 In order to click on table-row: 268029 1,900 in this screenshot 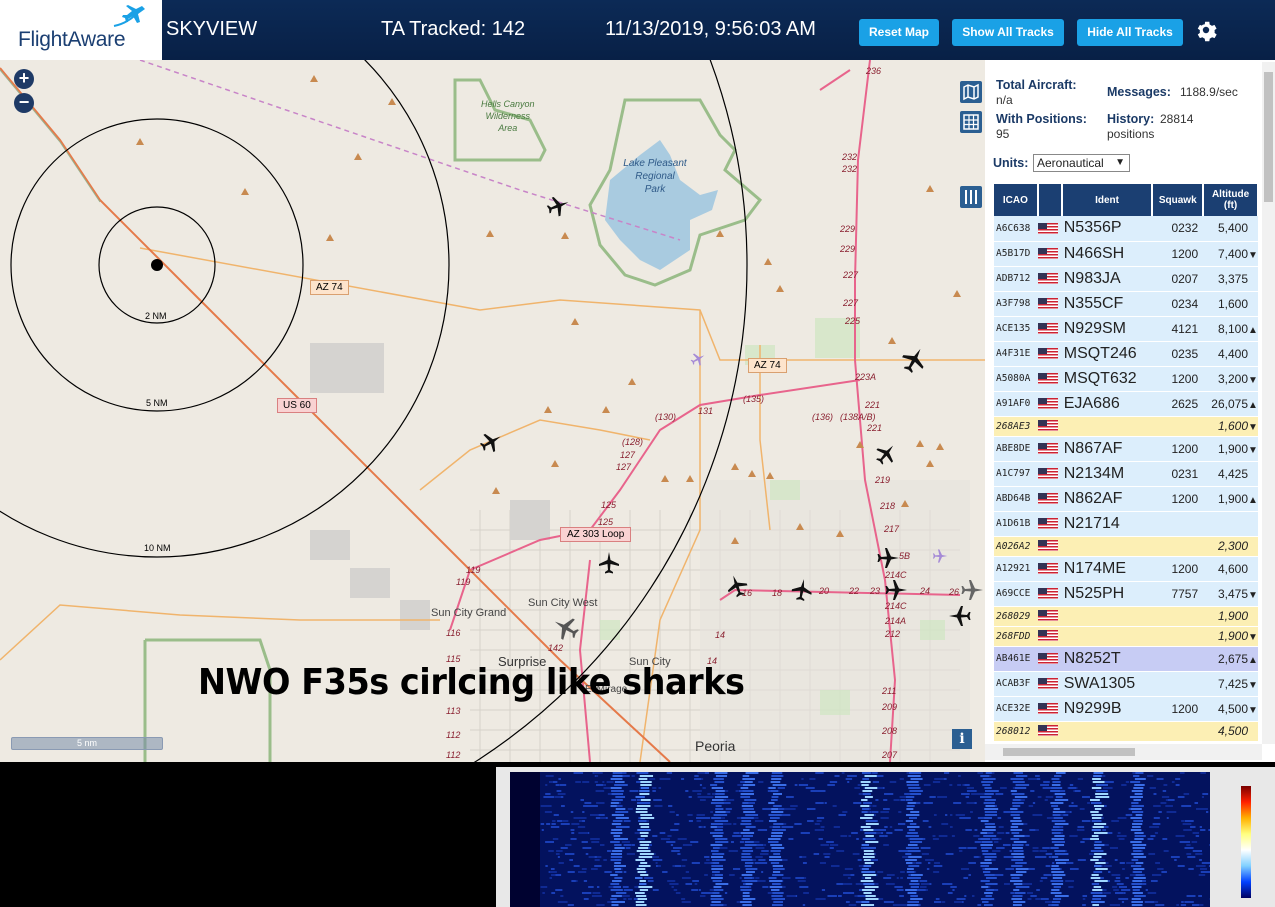, I will do `click(1126, 616)`.